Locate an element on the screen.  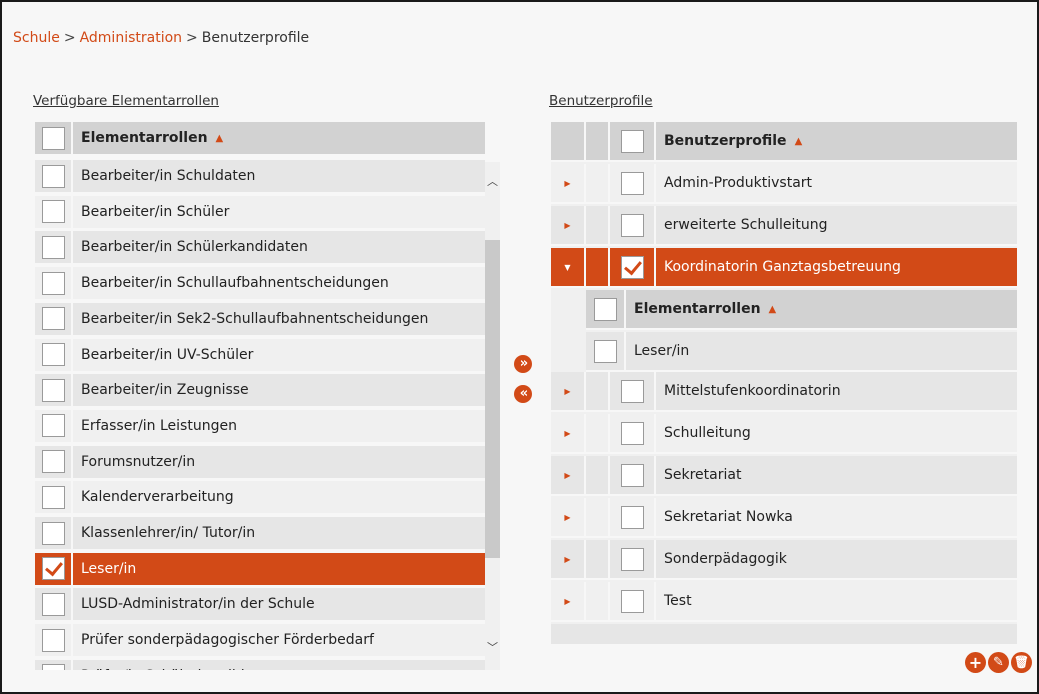
table-row: ▶ Test is located at coordinates (784, 602).